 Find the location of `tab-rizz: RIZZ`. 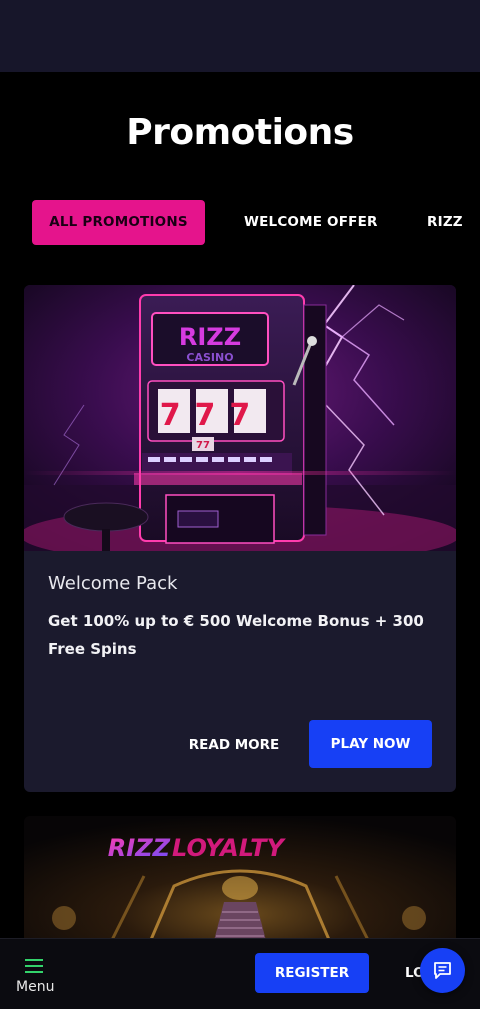

tab-rizz: RIZZ is located at coordinates (445, 222).